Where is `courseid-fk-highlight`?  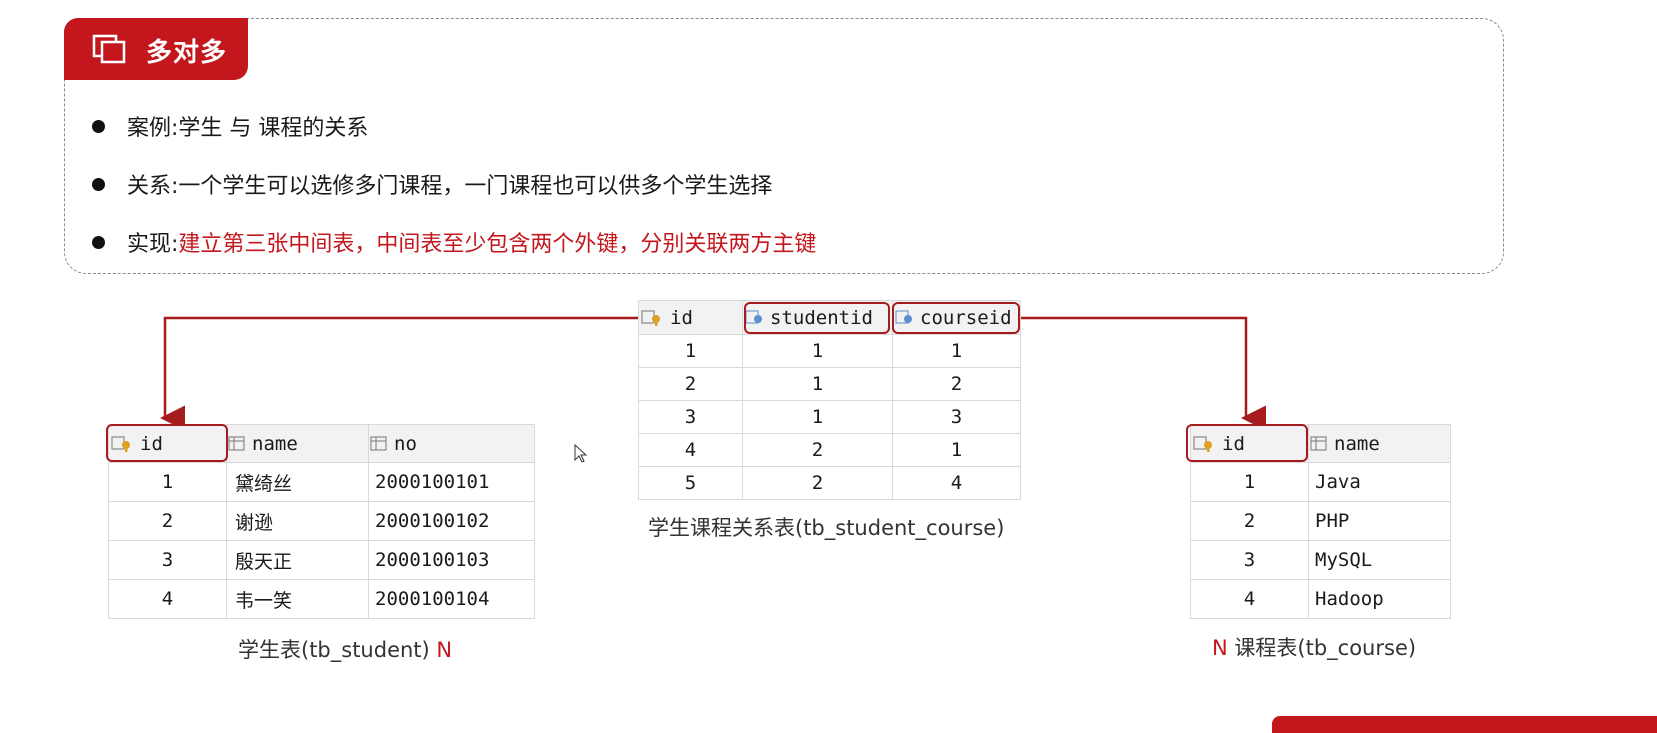
courseid-fk-highlight is located at coordinates (956, 318).